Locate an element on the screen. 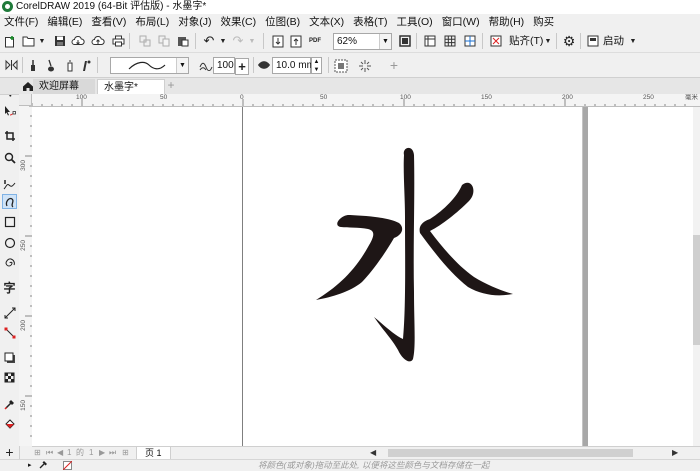 The width and height of the screenshot is (700, 471). shadow-tool-icon is located at coordinates (9, 357).